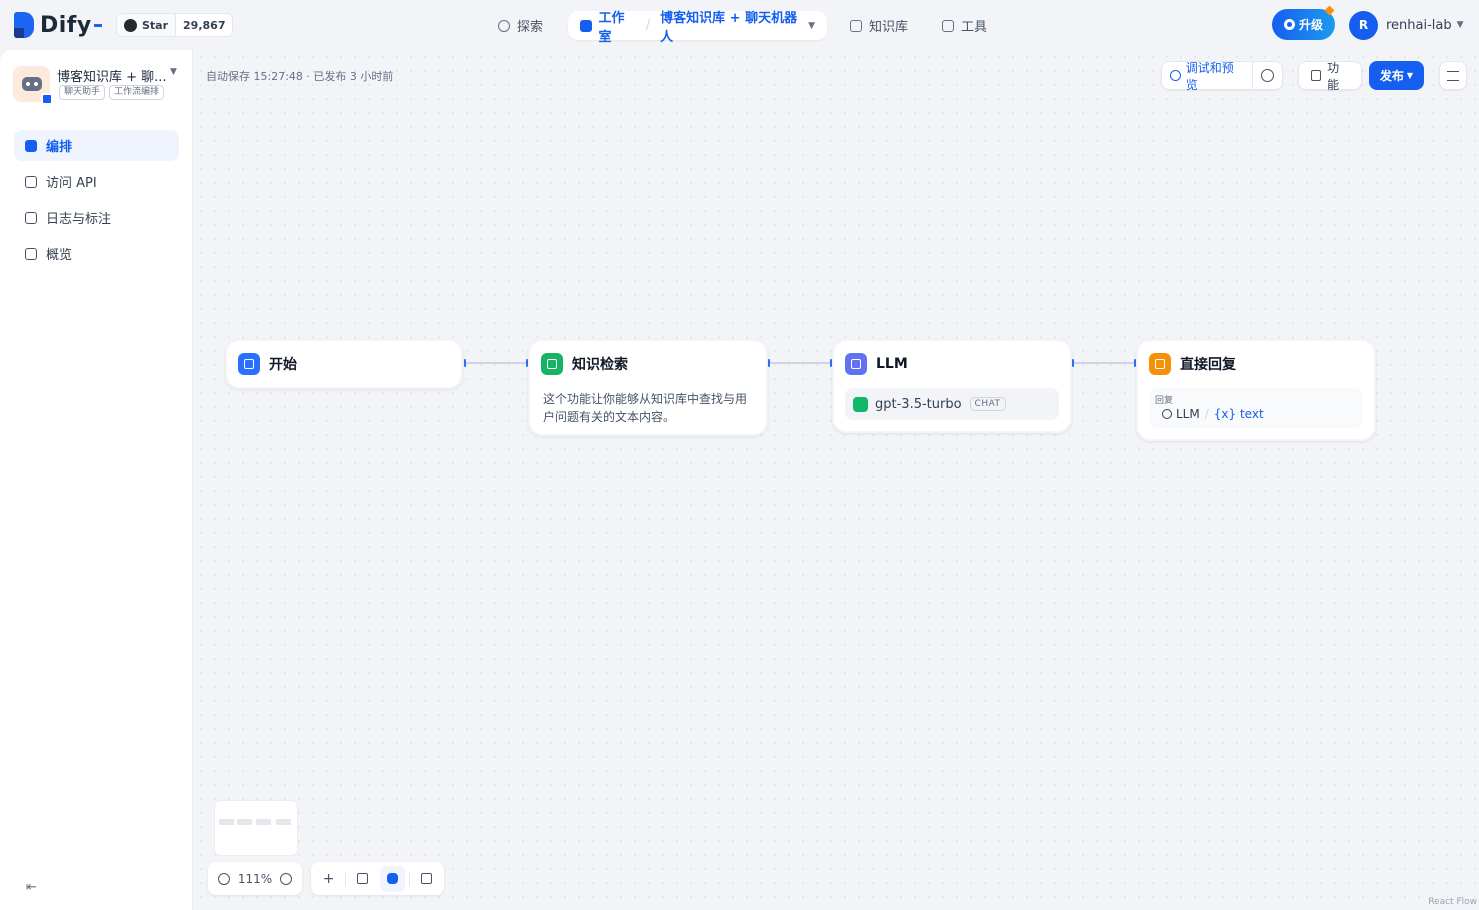  Describe the element at coordinates (1406, 25) in the screenshot. I see `user-menu: R renhai-lab ▼` at that location.